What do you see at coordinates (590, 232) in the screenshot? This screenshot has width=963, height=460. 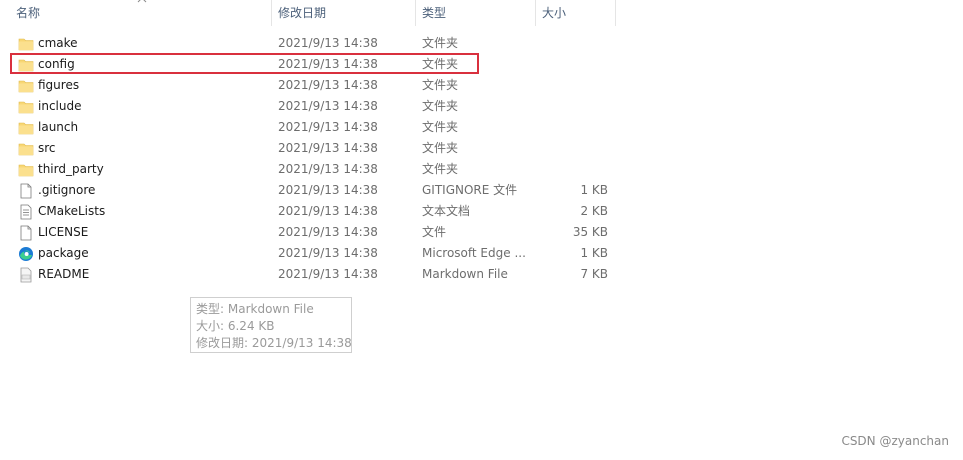 I see `file-size: 35 KB` at bounding box center [590, 232].